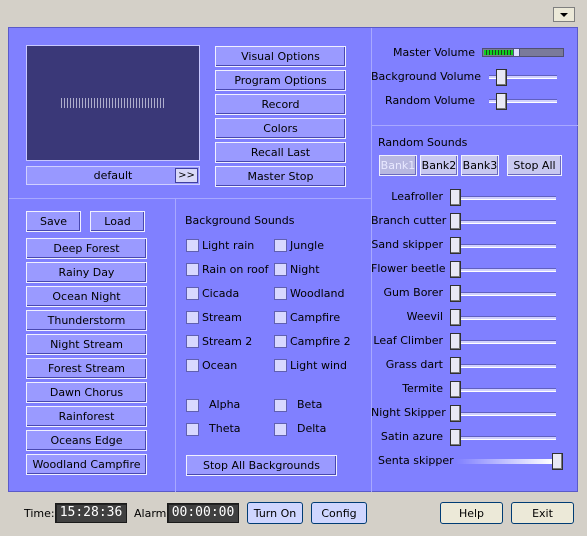 The width and height of the screenshot is (587, 536). What do you see at coordinates (280, 80) in the screenshot?
I see `program-options-button: Program Options` at bounding box center [280, 80].